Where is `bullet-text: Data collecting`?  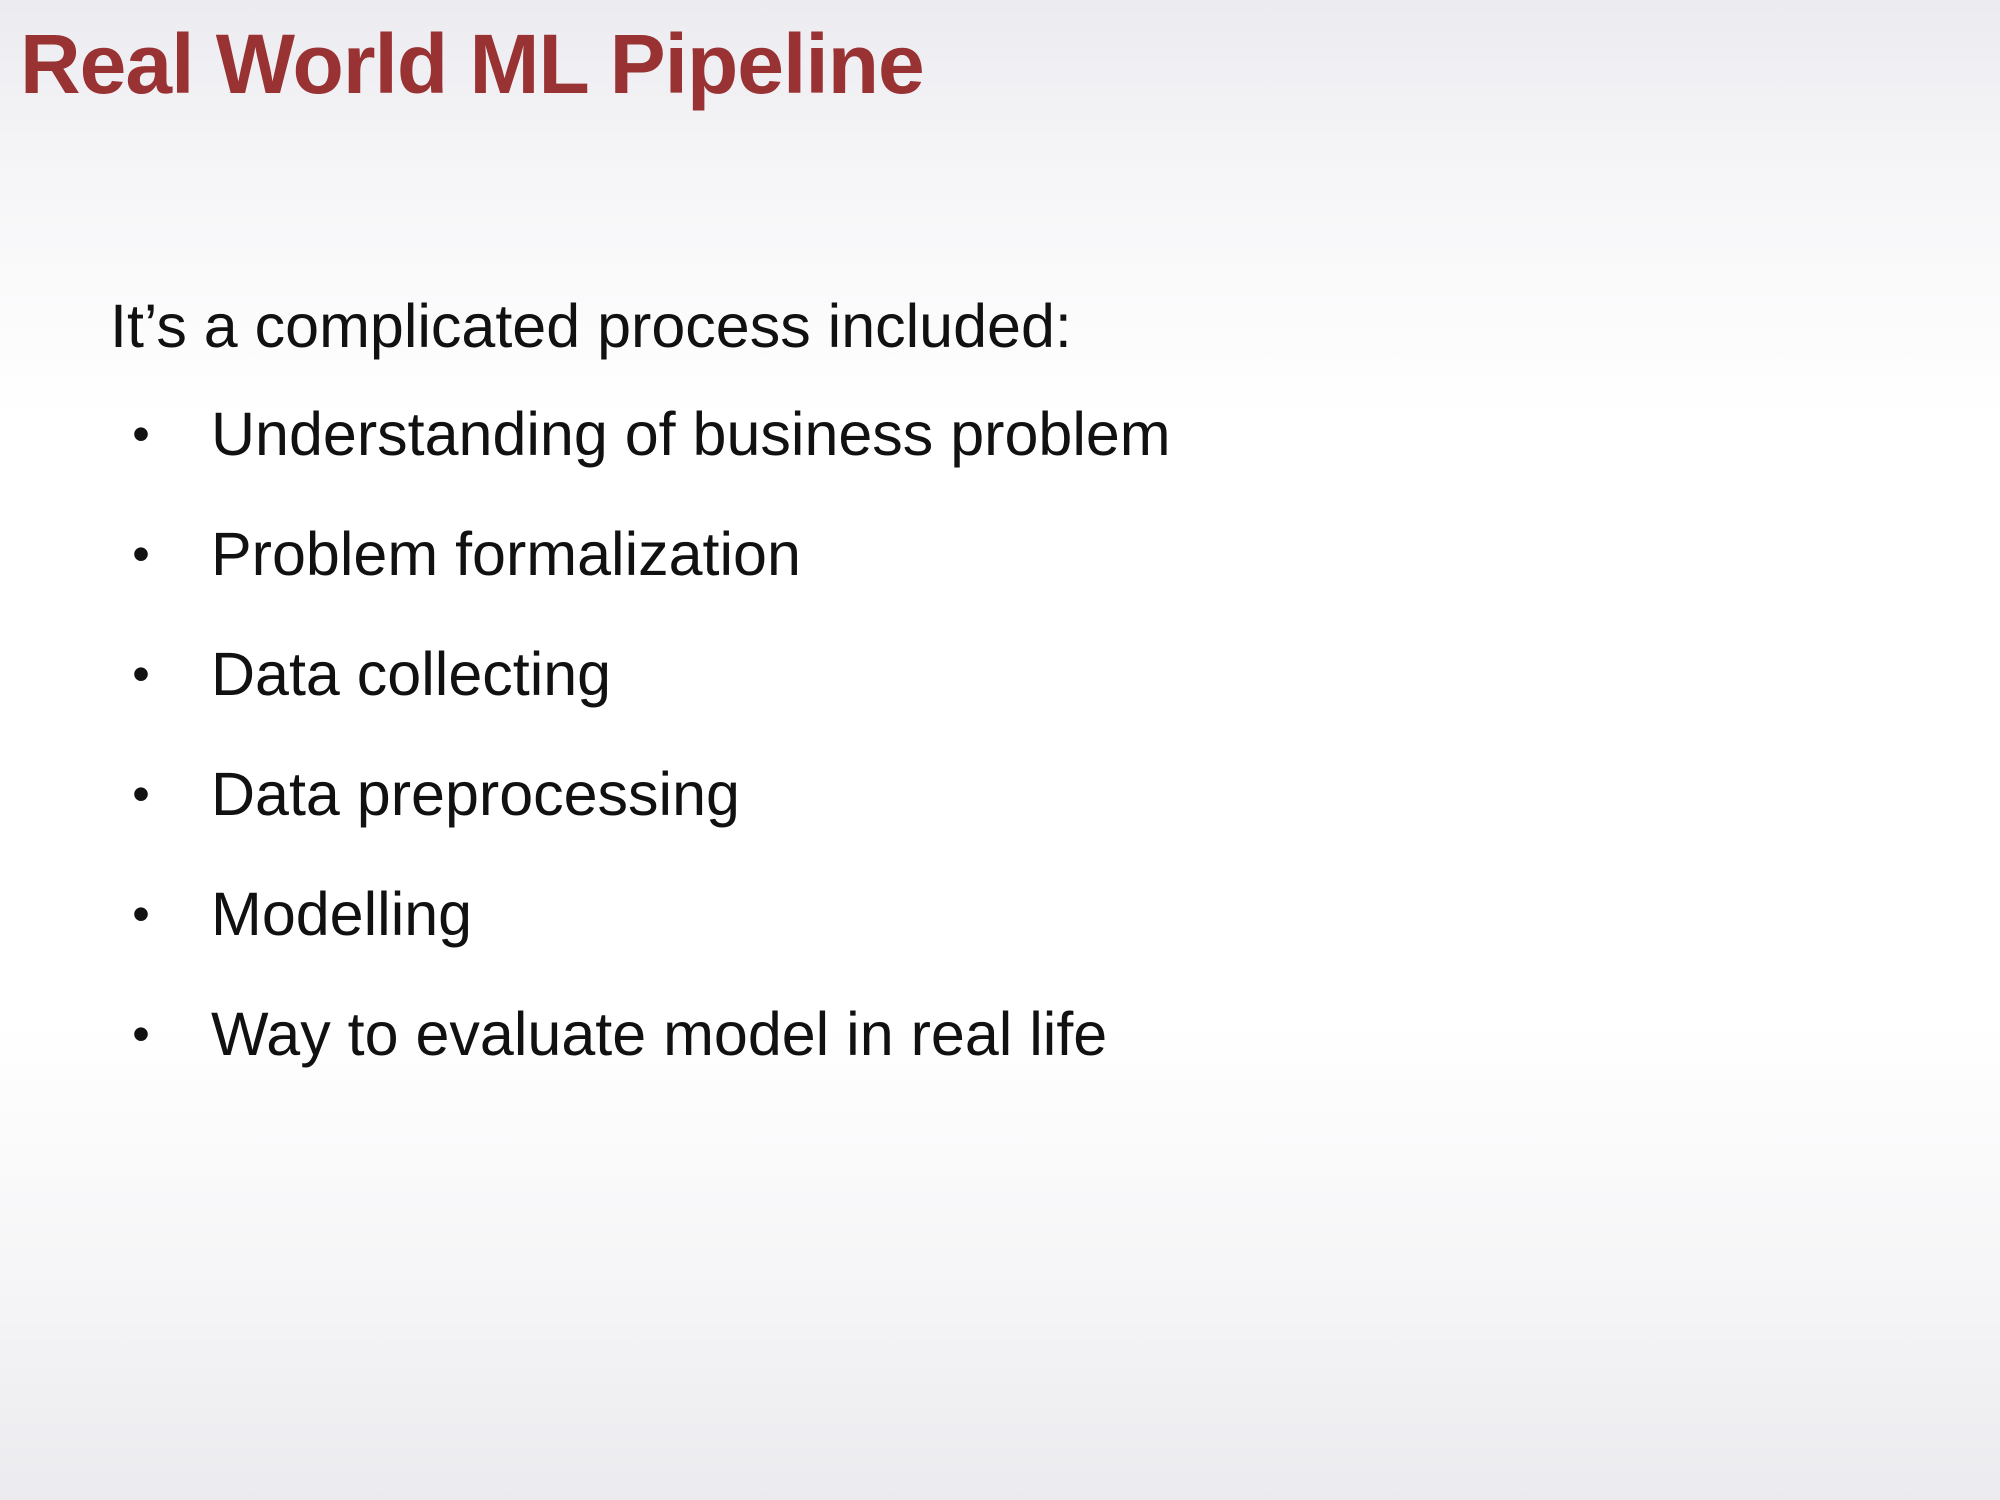 bullet-text: Data collecting is located at coordinates (411, 674).